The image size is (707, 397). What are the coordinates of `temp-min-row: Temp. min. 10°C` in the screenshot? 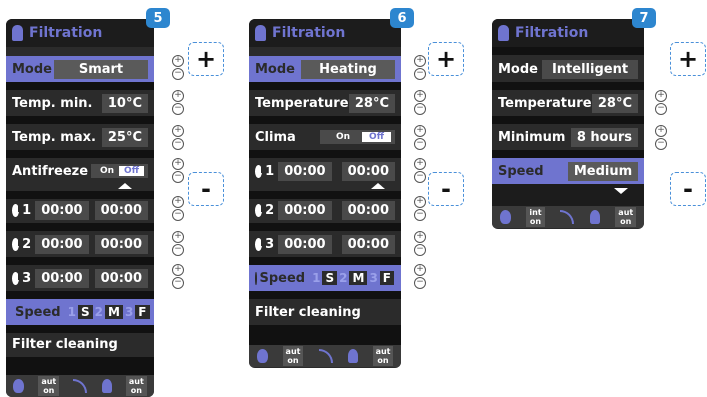 It's located at (80, 103).